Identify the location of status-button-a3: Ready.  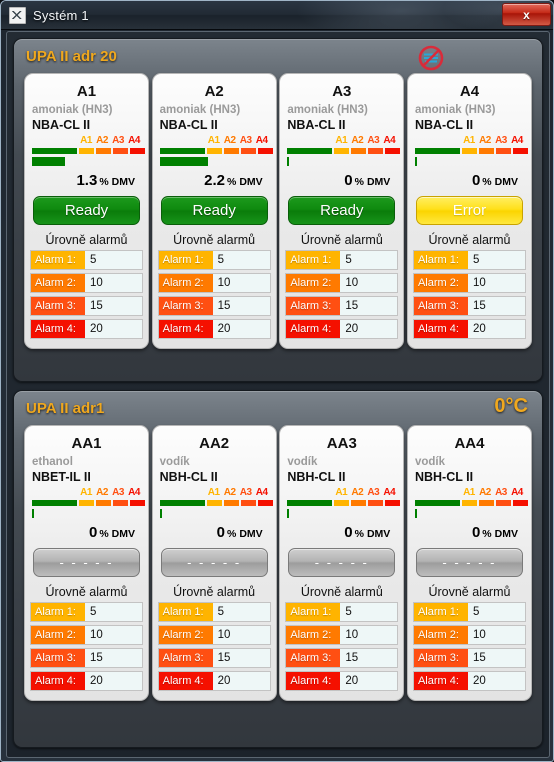
(342, 210).